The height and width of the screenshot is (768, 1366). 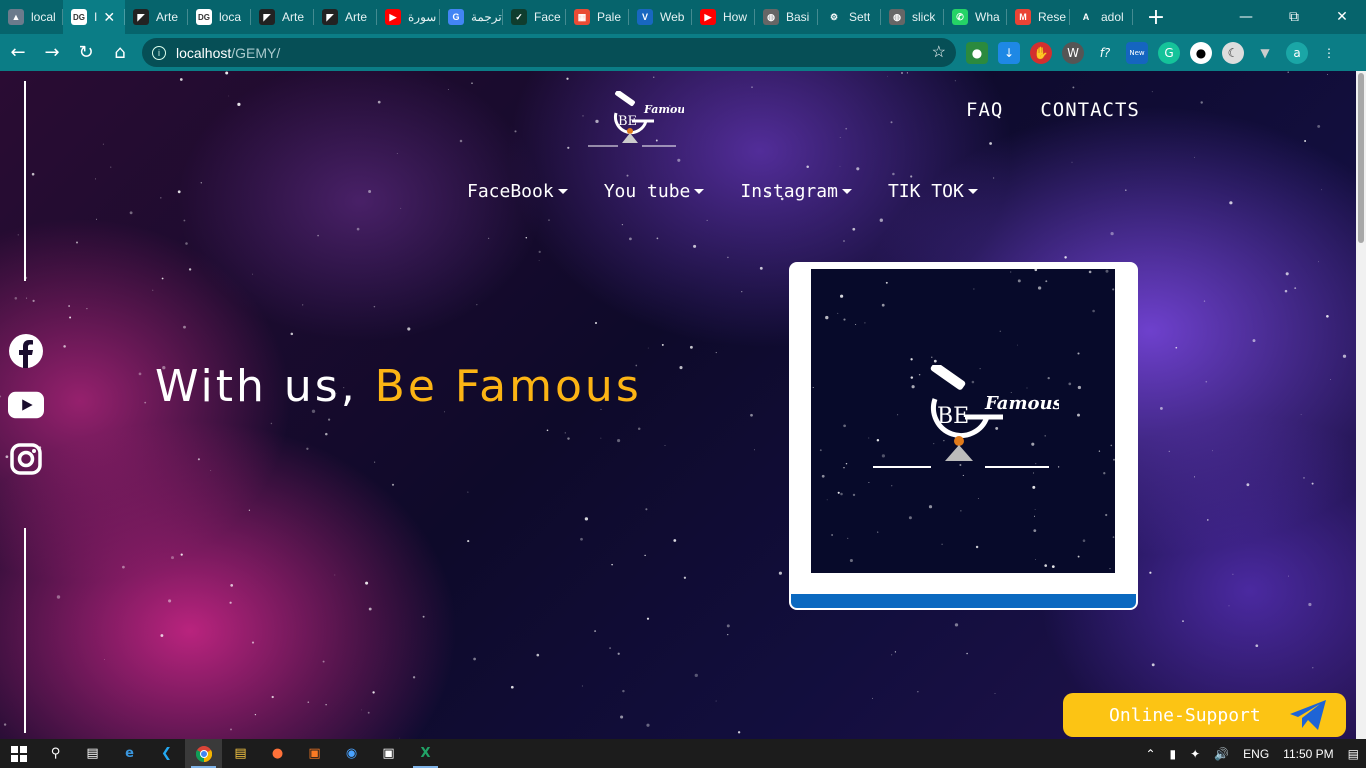 I want to click on scrollbar-thumb, so click(x=1361, y=158).